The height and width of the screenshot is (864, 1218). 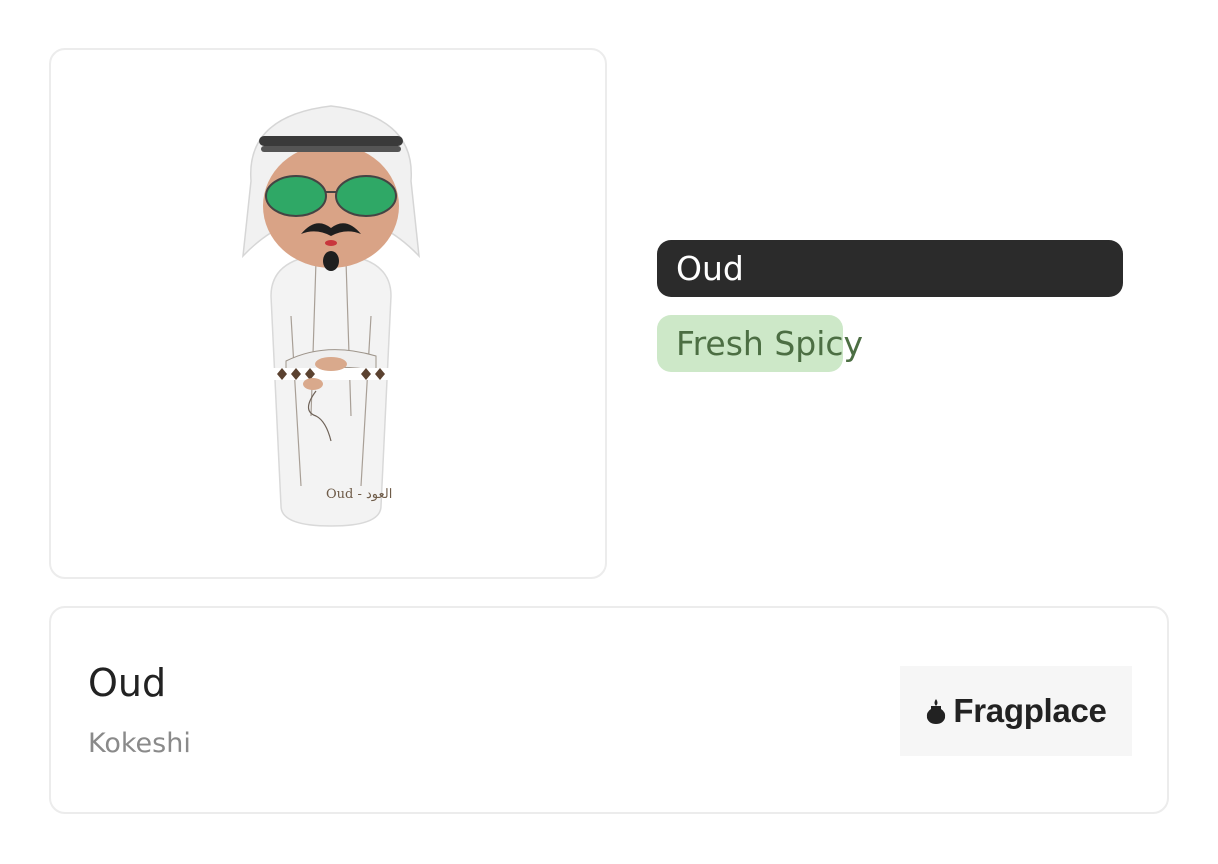 I want to click on product-image: Oud - العود, so click(x=331, y=316).